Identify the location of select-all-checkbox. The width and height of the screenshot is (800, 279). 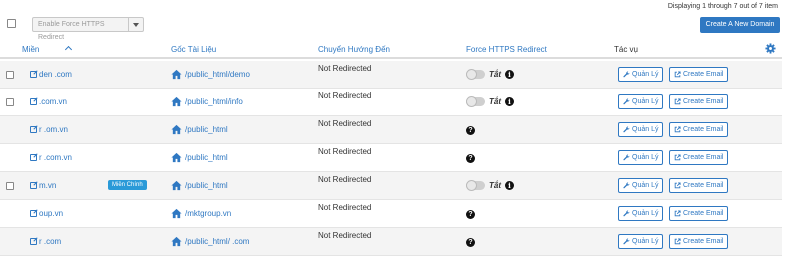
(11, 23).